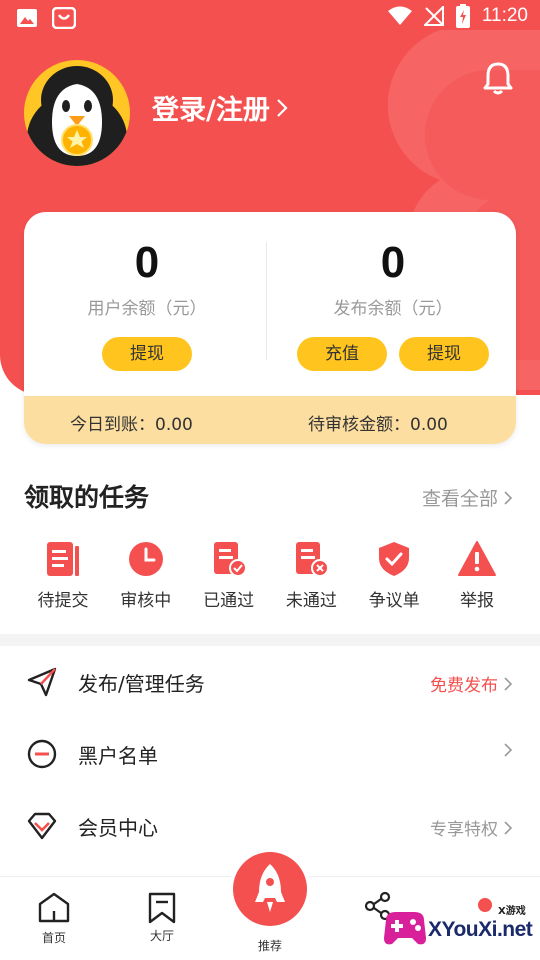 The width and height of the screenshot is (540, 960). I want to click on status-bar: 11:20, so click(270, 18).